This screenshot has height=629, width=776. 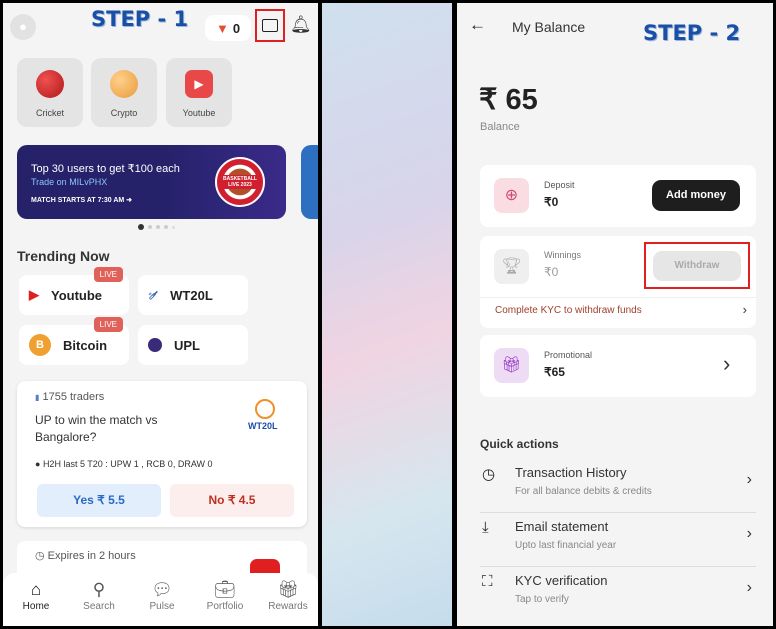 What do you see at coordinates (489, 474) in the screenshot?
I see `clock-icon: ◷` at bounding box center [489, 474].